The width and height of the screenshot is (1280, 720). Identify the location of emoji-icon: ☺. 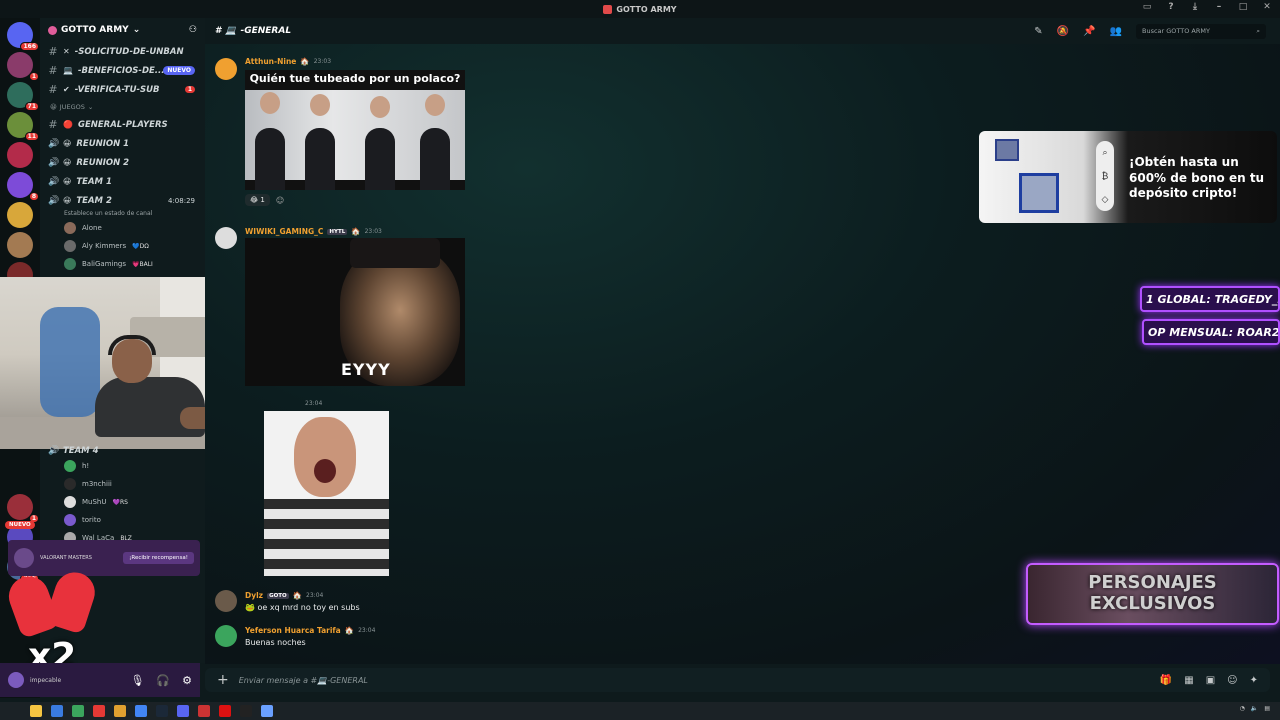
(1232, 680).